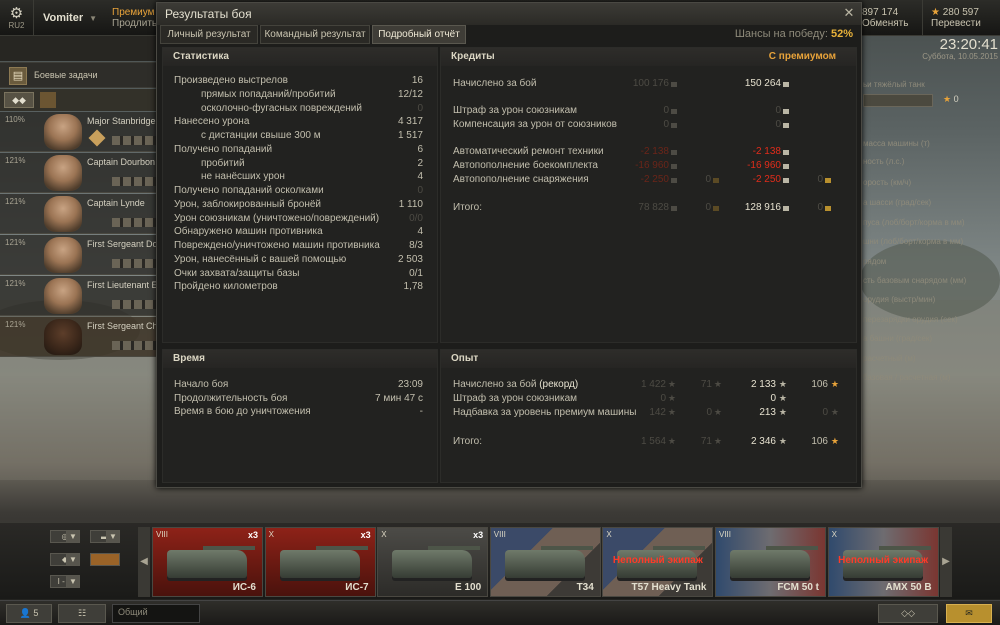 The width and height of the screenshot is (1000, 625). What do you see at coordinates (420, 190) in the screenshot?
I see `stat-value: 0` at bounding box center [420, 190].